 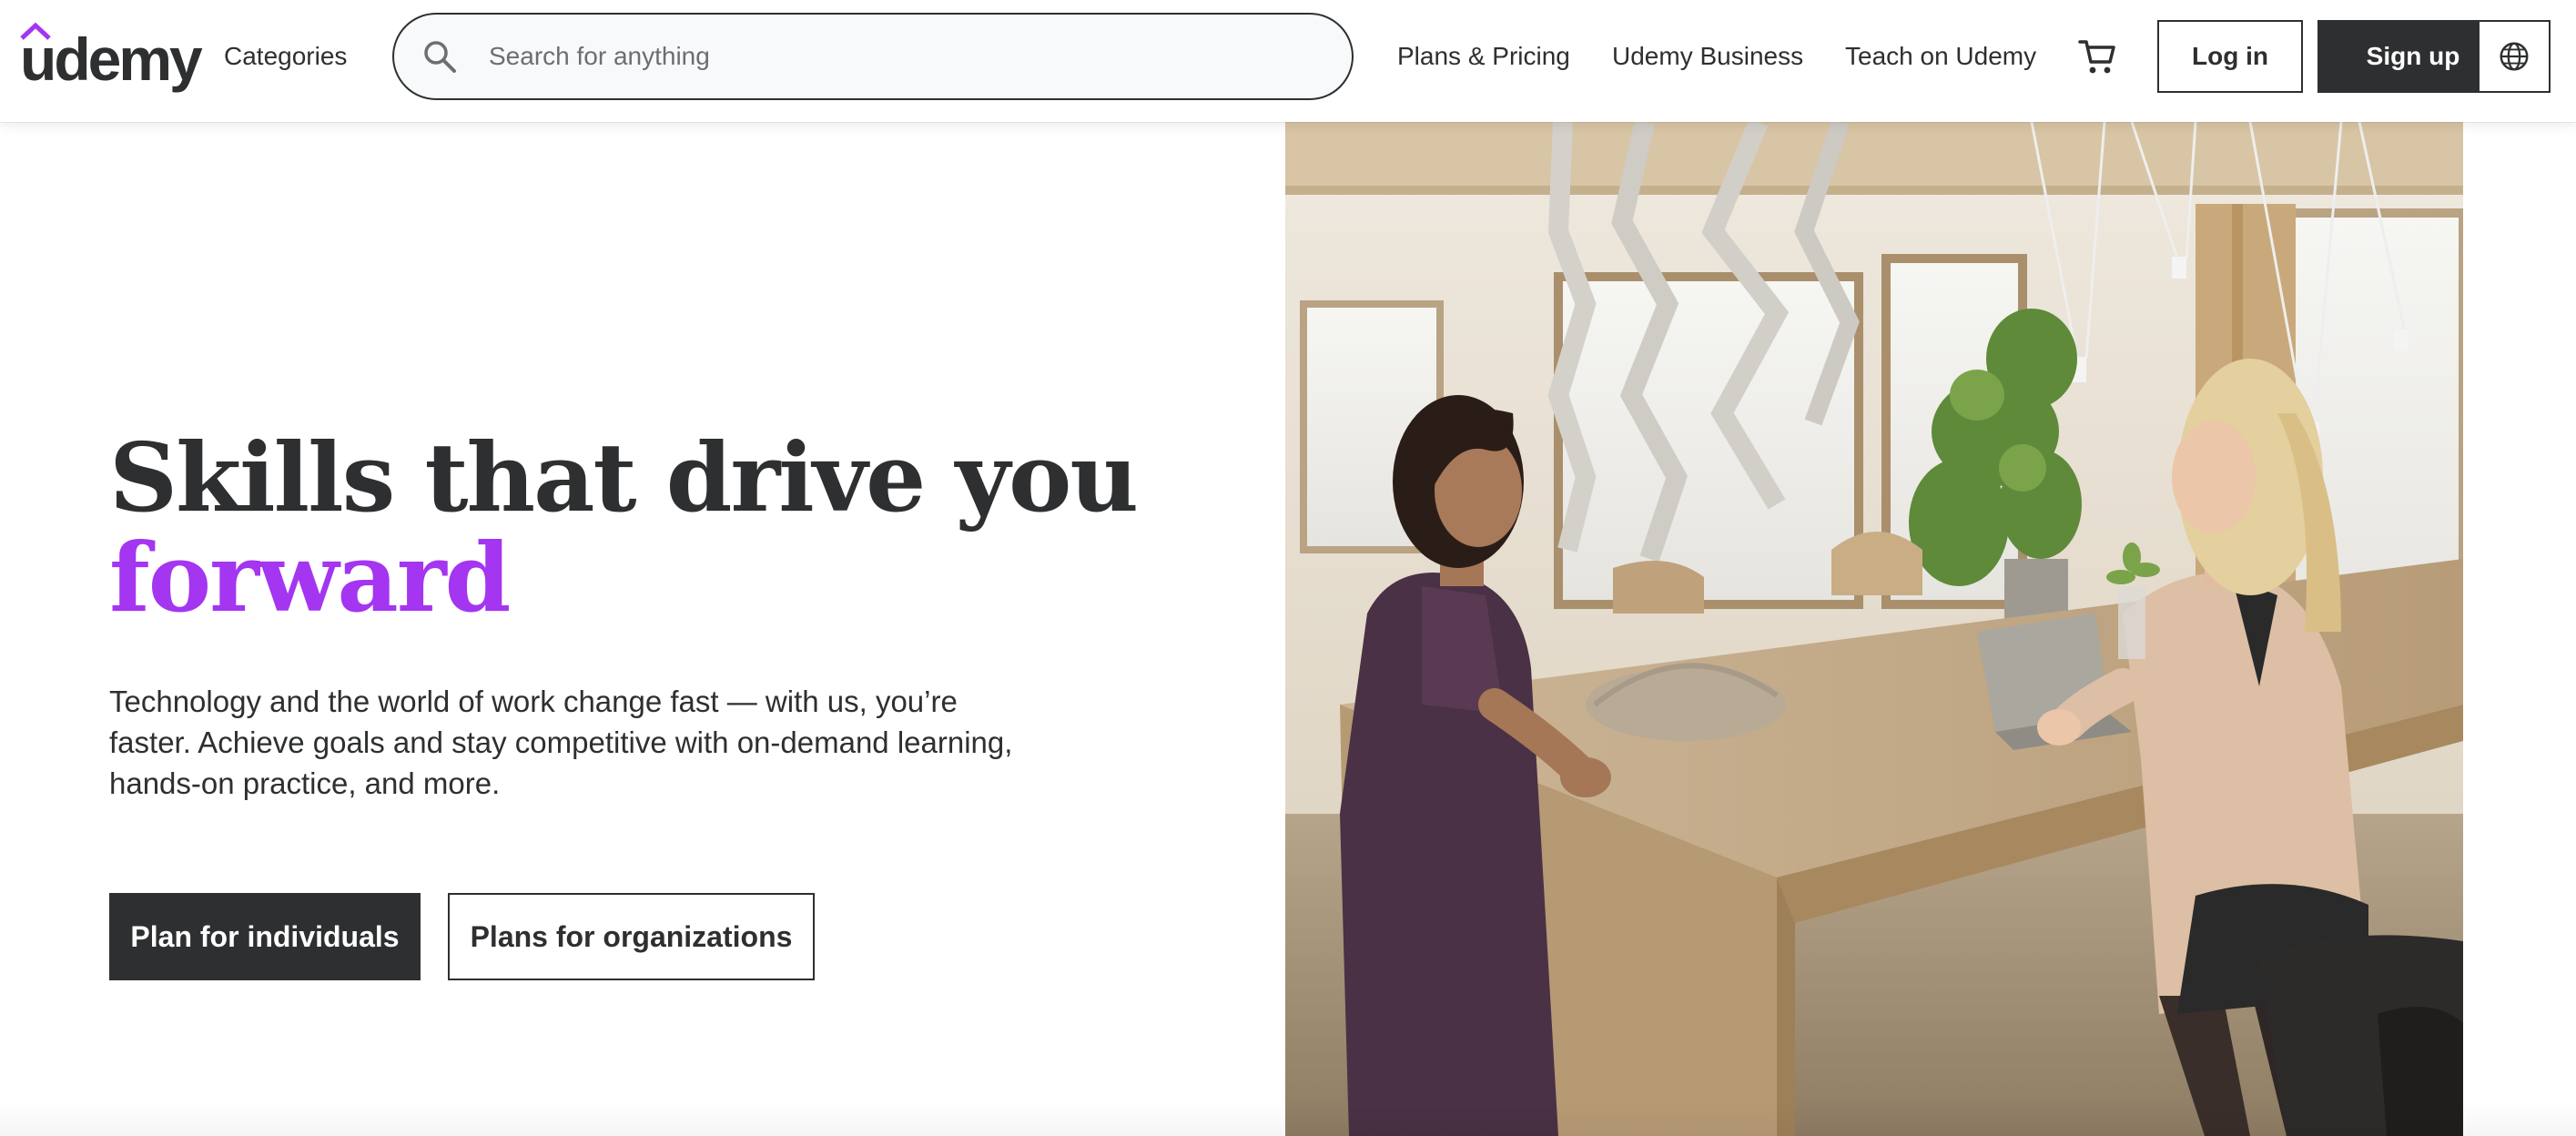 What do you see at coordinates (1940, 56) in the screenshot?
I see `teach-on-udemy-link: Teach on Udemy` at bounding box center [1940, 56].